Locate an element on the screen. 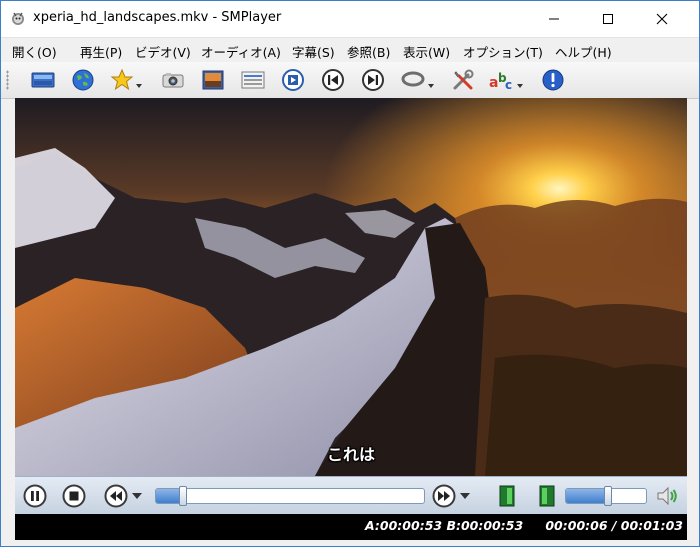 The width and height of the screenshot is (700, 547). stop-button is located at coordinates (74, 496).